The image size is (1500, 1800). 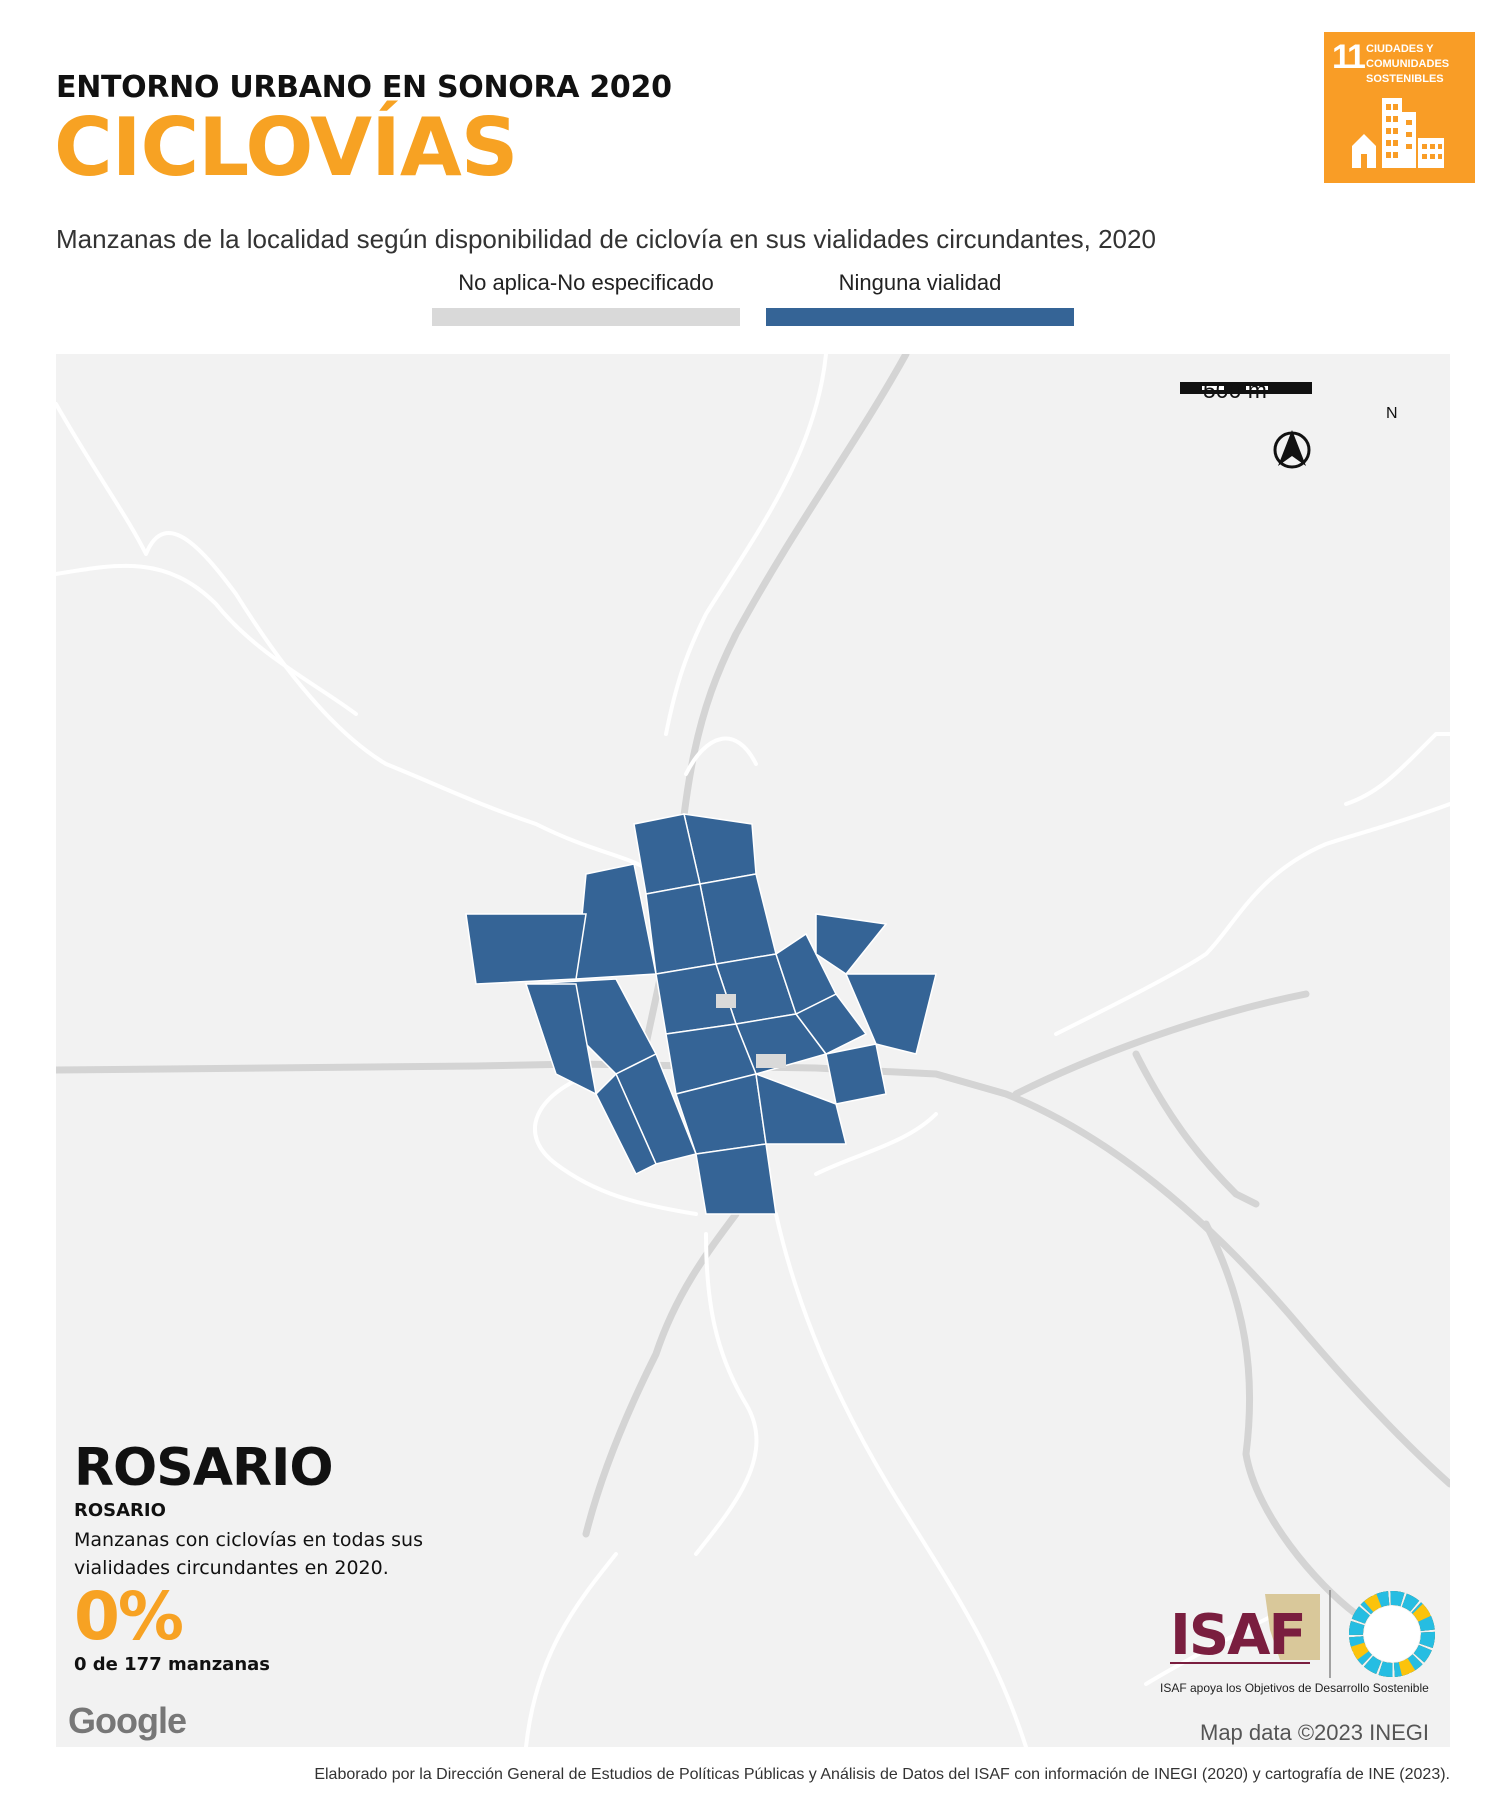 What do you see at coordinates (1408, 64) in the screenshot?
I see `sdg-text: CIUDADES Y COMUNIDADES SOSTENIBLES` at bounding box center [1408, 64].